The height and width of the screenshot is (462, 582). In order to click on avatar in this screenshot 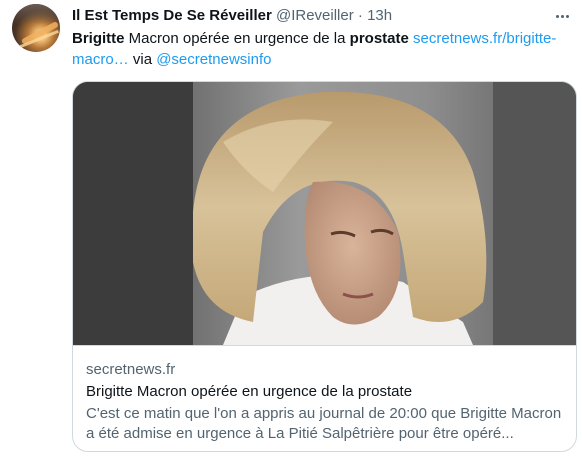, I will do `click(36, 28)`.